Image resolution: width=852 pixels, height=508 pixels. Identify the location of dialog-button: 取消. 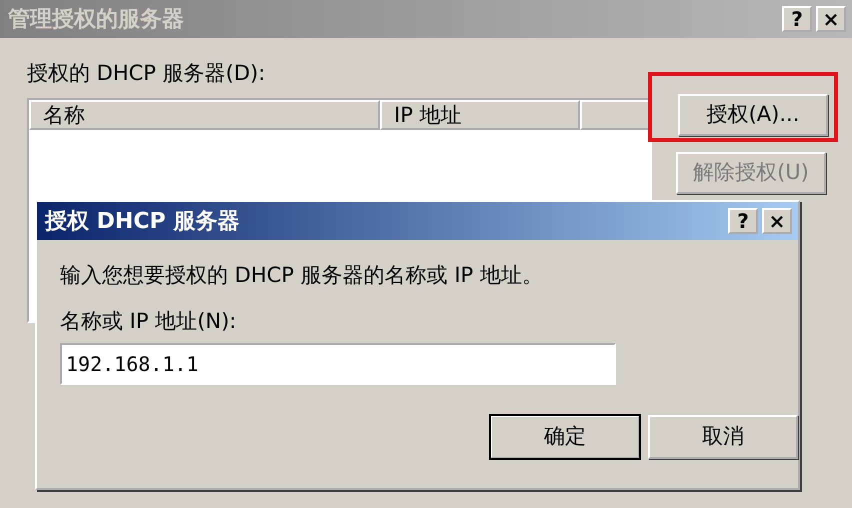
(723, 437).